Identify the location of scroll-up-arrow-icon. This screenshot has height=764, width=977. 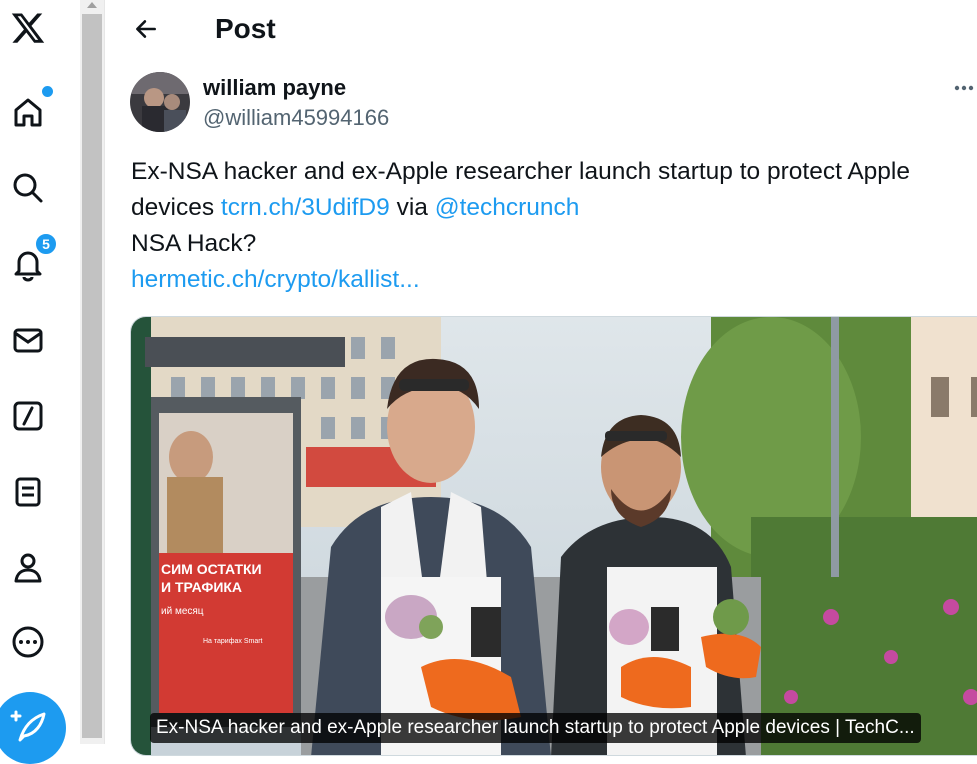
(92, 7).